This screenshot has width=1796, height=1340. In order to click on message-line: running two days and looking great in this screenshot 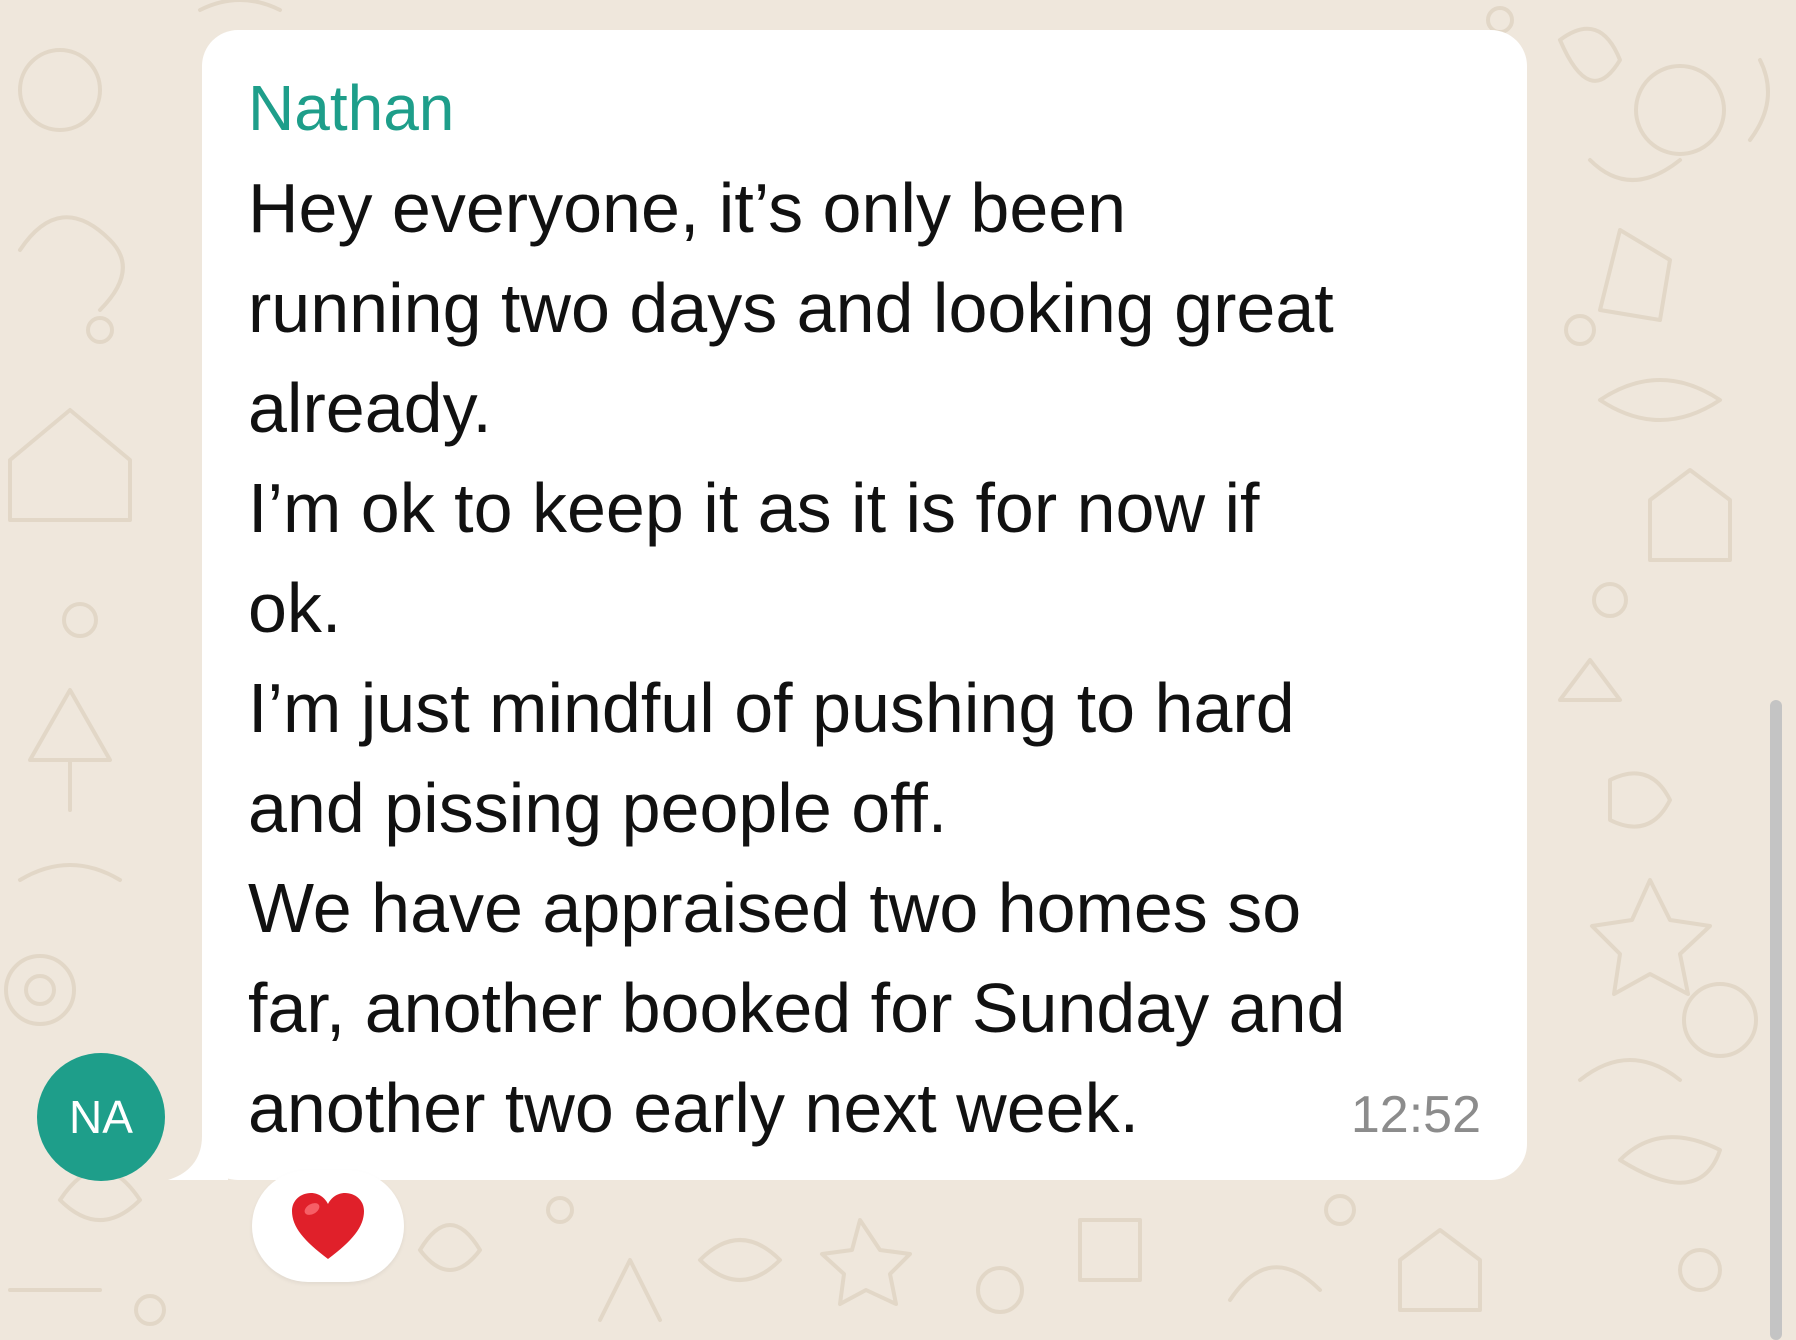, I will do `click(791, 308)`.